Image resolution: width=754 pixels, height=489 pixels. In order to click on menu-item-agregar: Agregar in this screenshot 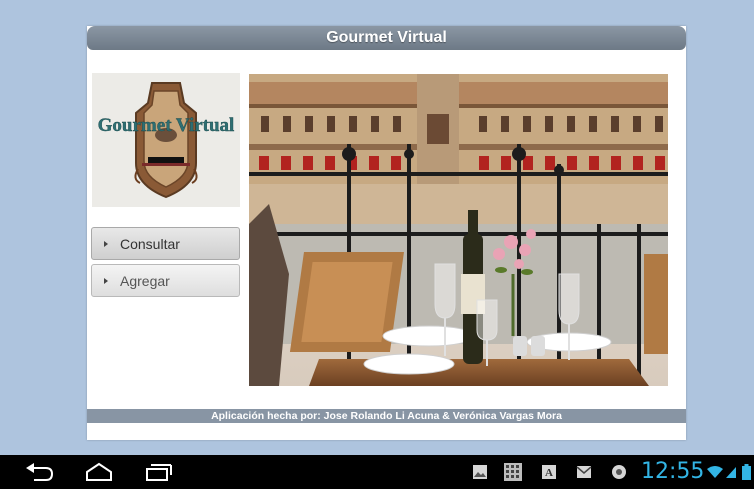, I will do `click(165, 280)`.